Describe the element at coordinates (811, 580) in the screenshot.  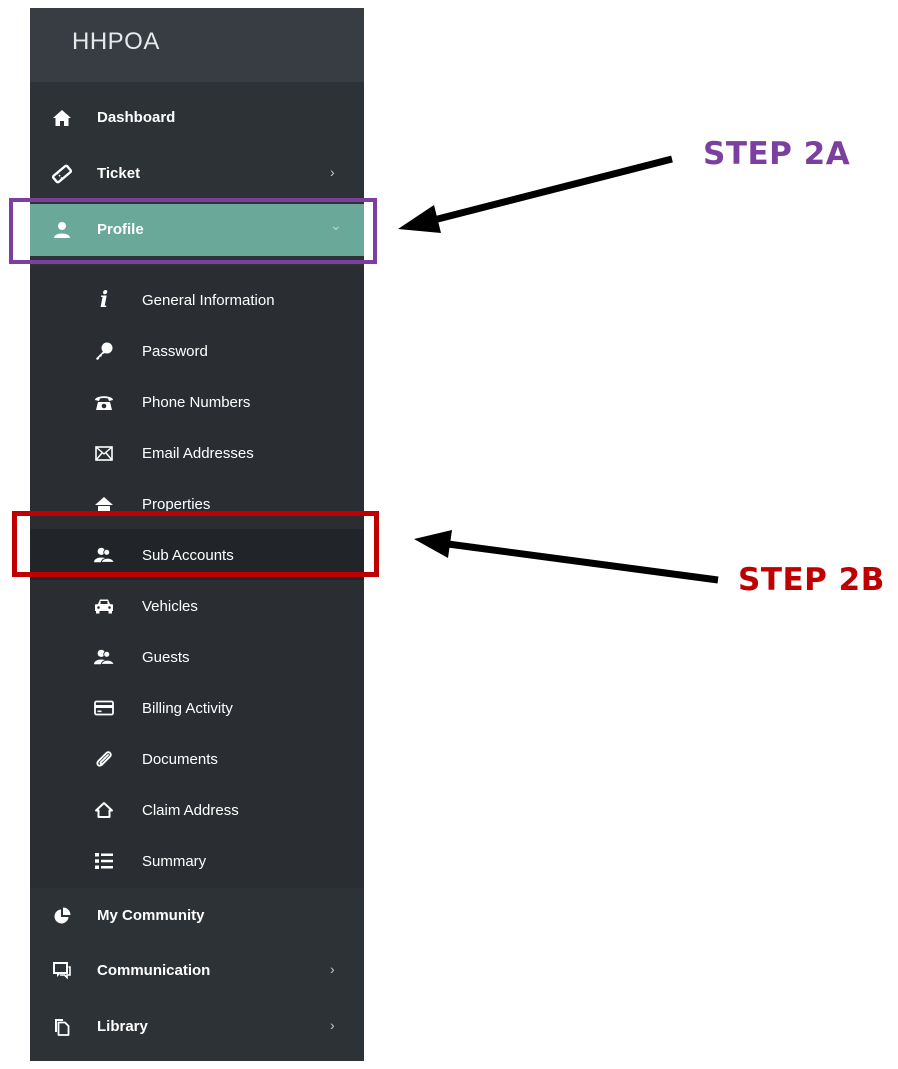
I see `step-2b-label: STEP 2B` at that location.